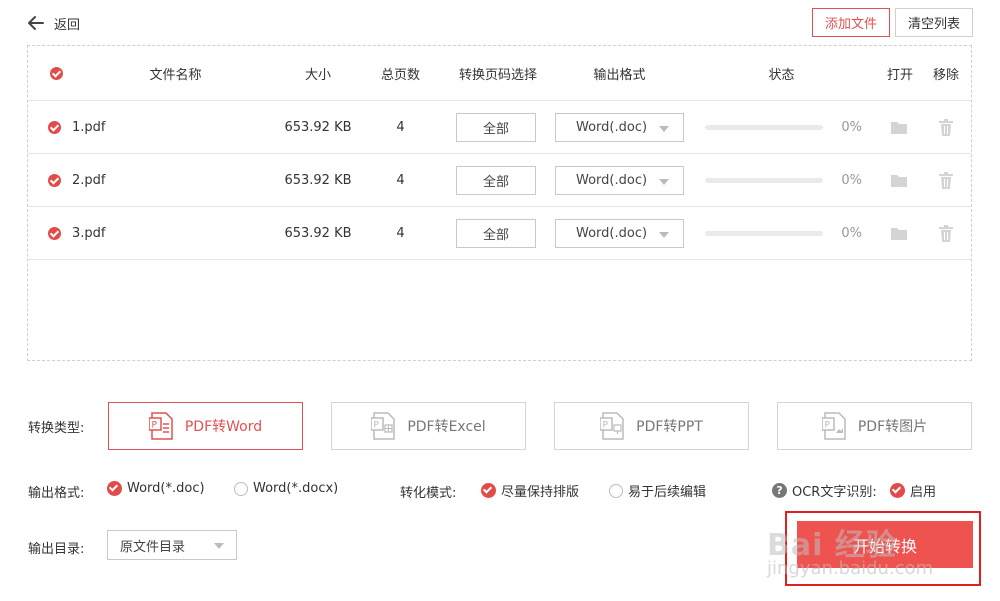 This screenshot has width=1000, height=601. I want to click on ocr-section: ? OCR文字识别:, so click(824, 490).